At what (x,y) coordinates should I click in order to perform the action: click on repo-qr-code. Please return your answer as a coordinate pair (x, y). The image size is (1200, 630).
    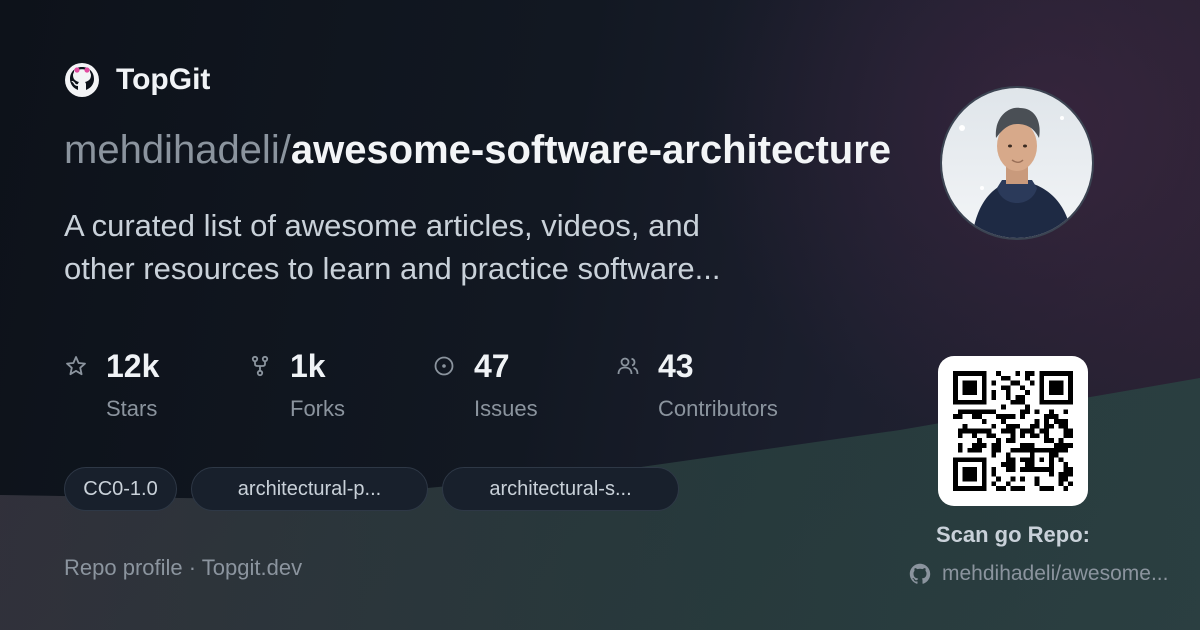
    Looking at the image, I should click on (1013, 431).